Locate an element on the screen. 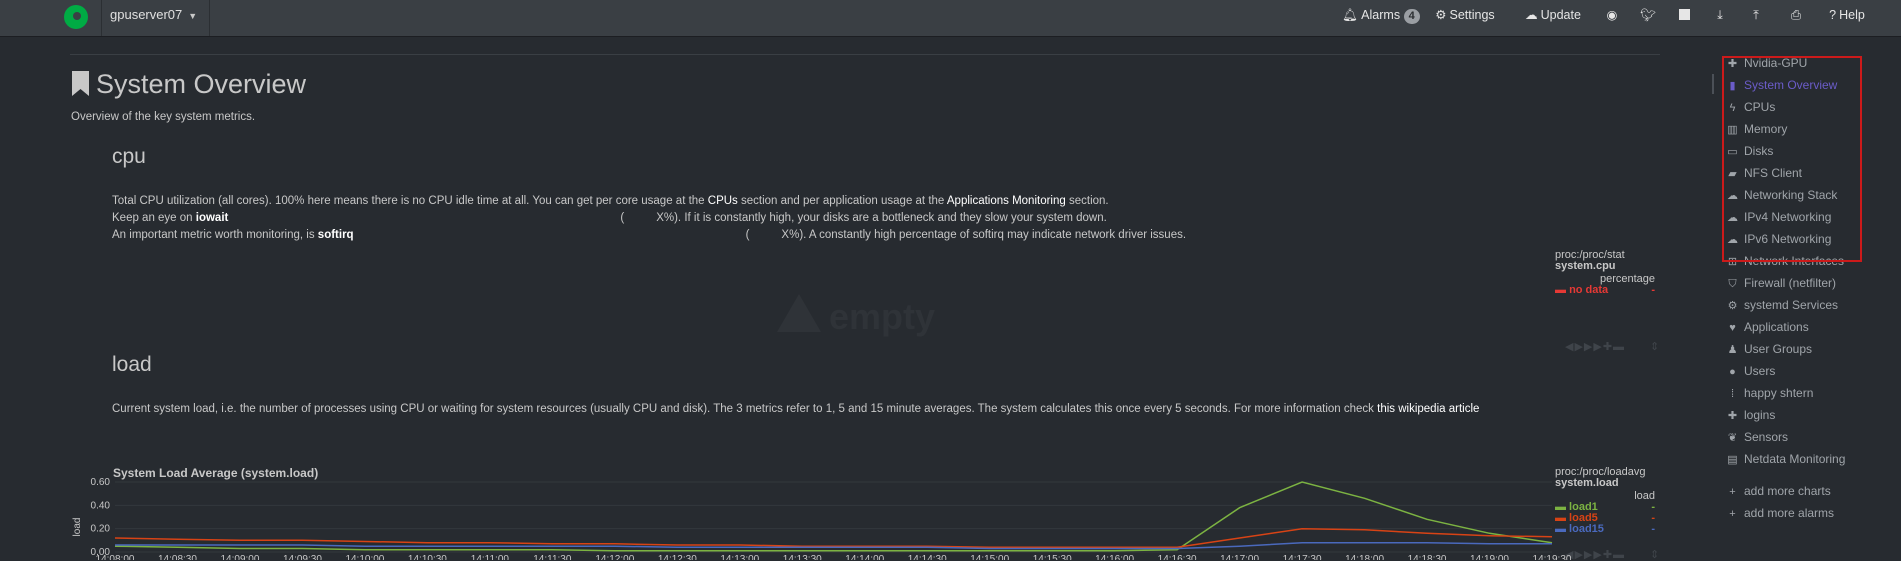  print-button: ⎙ is located at coordinates (1796, 15).